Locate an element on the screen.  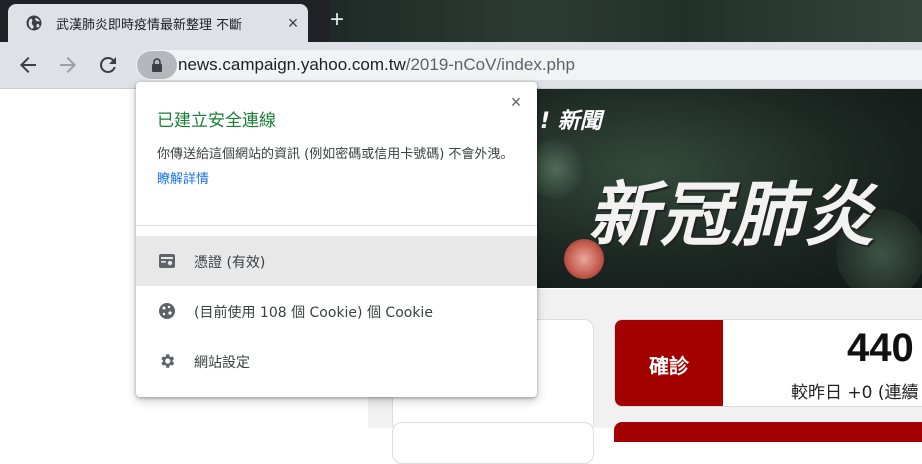
certificate-row: 憑證 (有效) is located at coordinates (336, 261).